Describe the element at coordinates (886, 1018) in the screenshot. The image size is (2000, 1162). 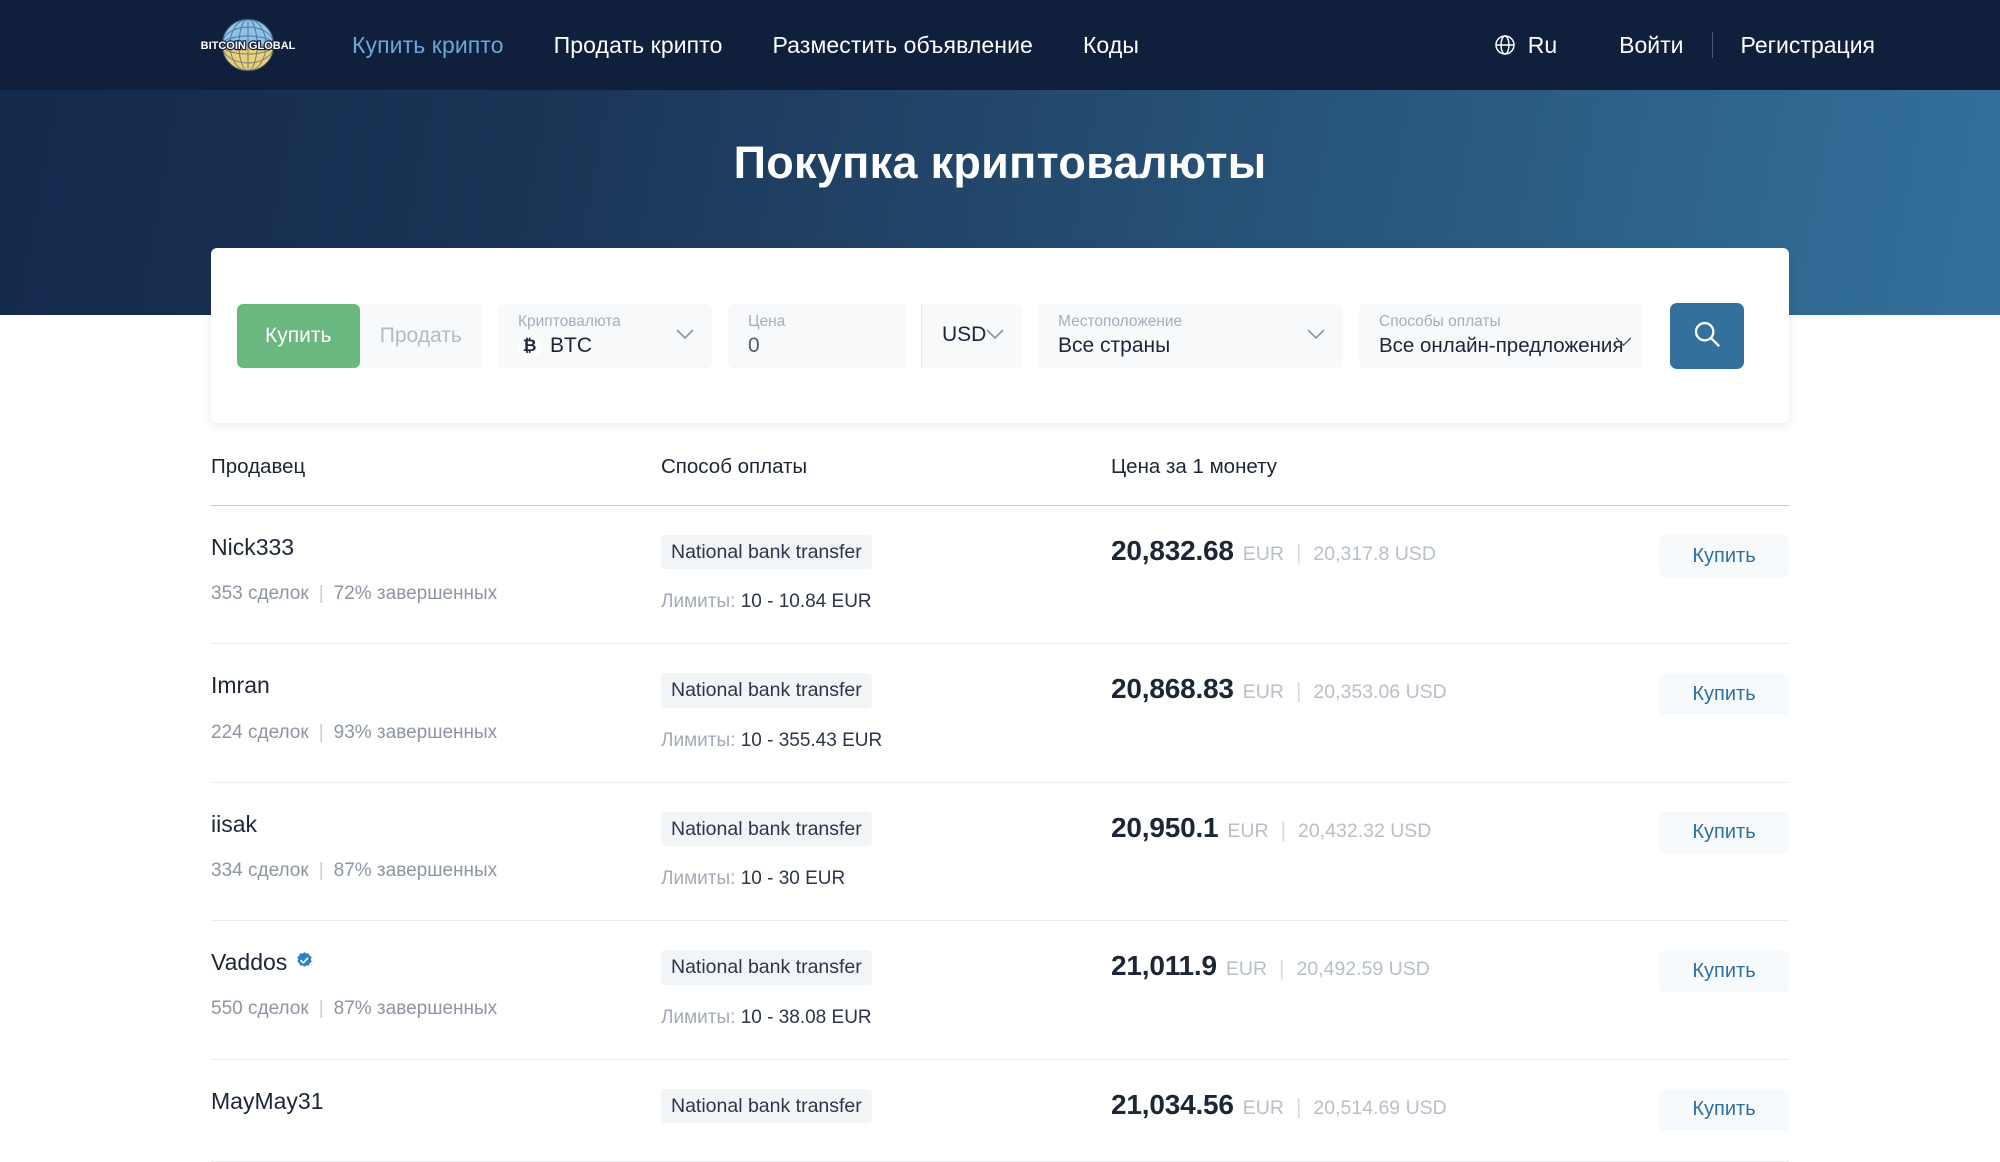
I see `offer-limits: Лимиты: 10 - 38.08 EUR` at that location.